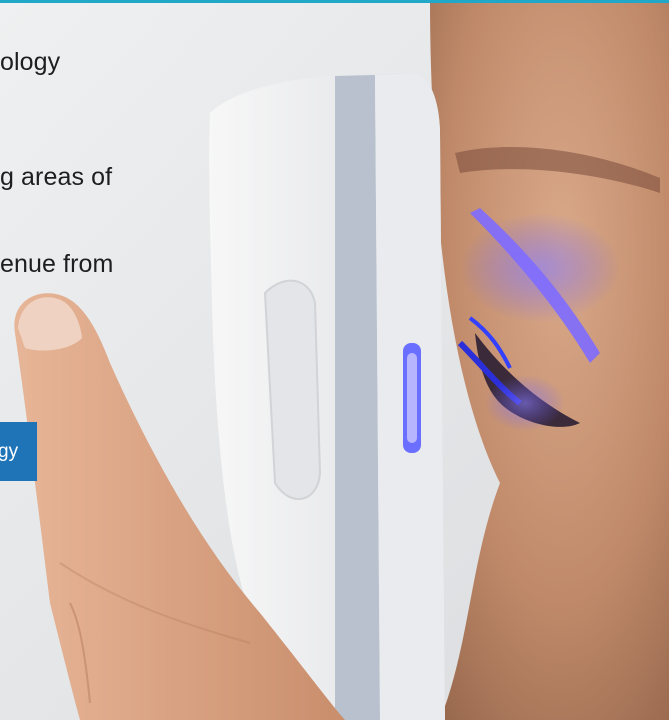 This screenshot has height=720, width=669. Describe the element at coordinates (9, 451) in the screenshot. I see `cta-button-label: gy` at that location.